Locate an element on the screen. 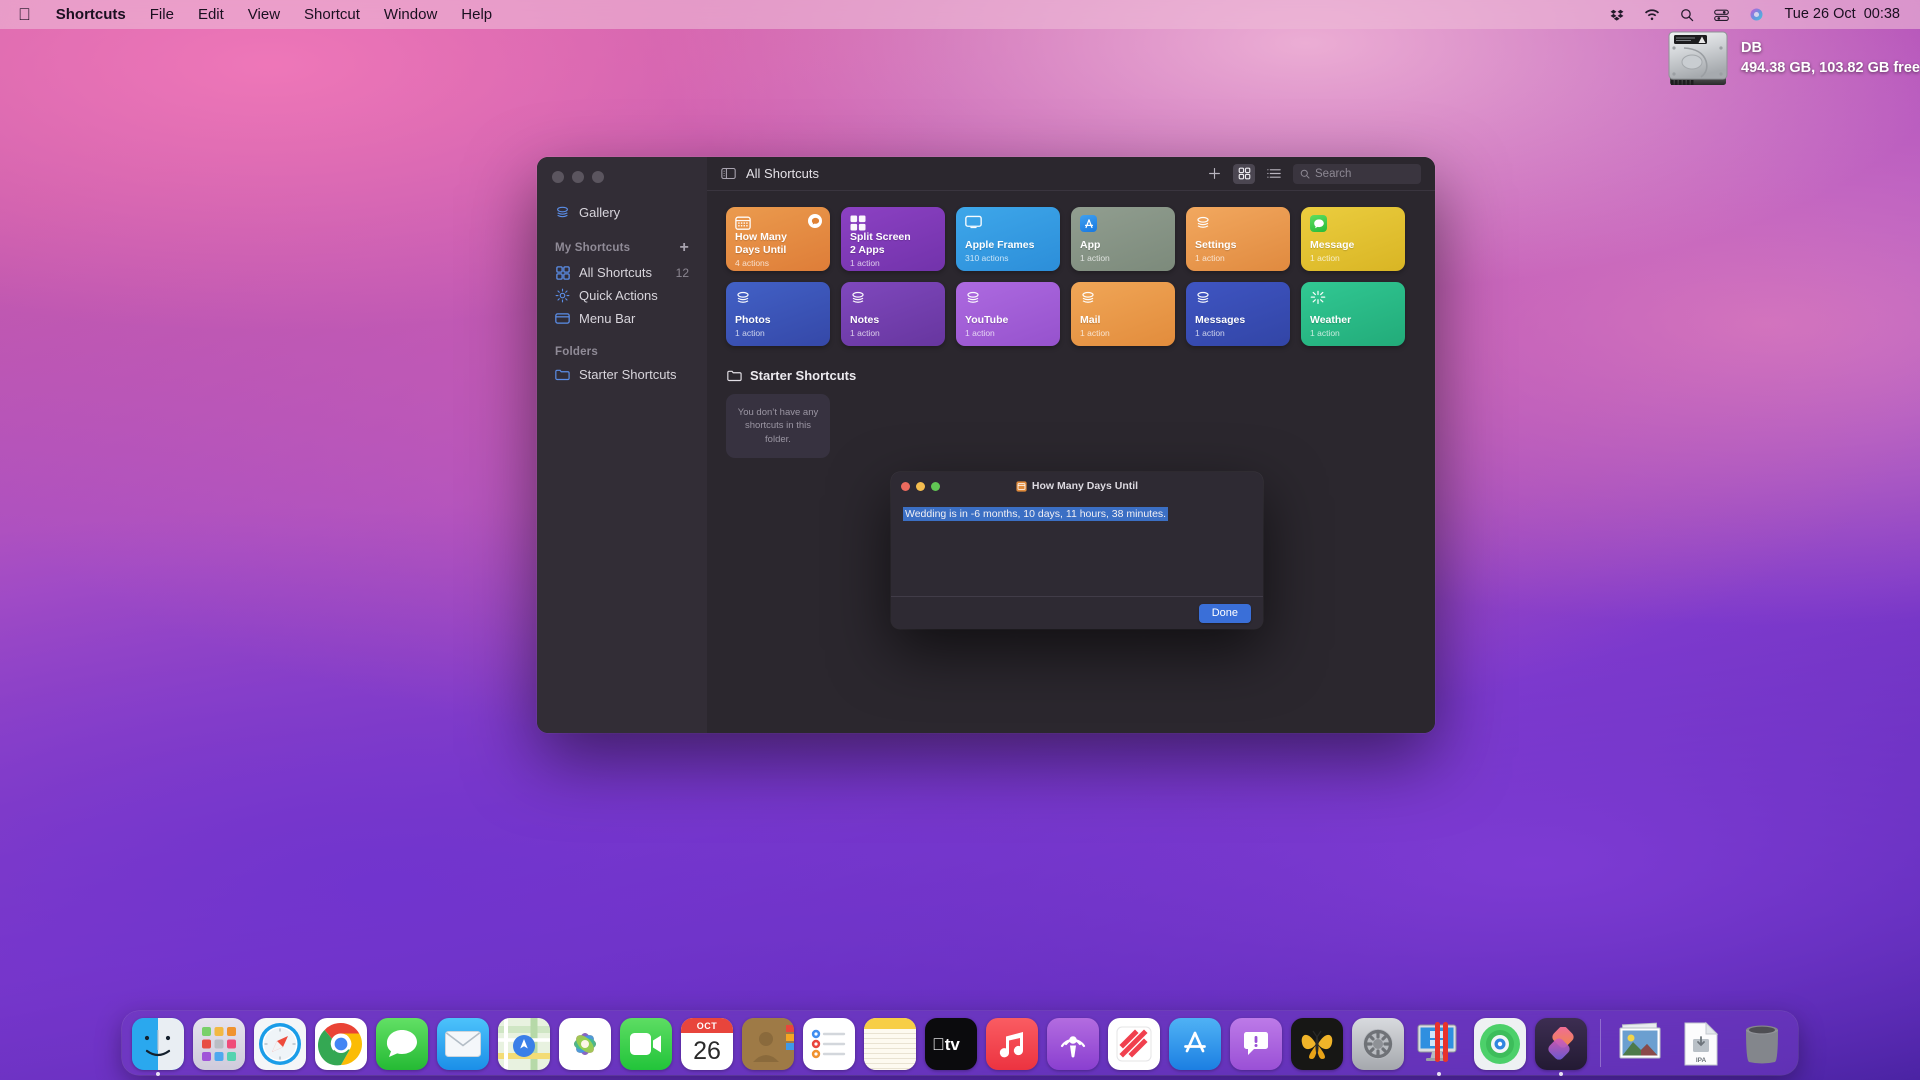 Image resolution: width=1920 pixels, height=1080 pixels. tile-name: App is located at coordinates (1090, 245).